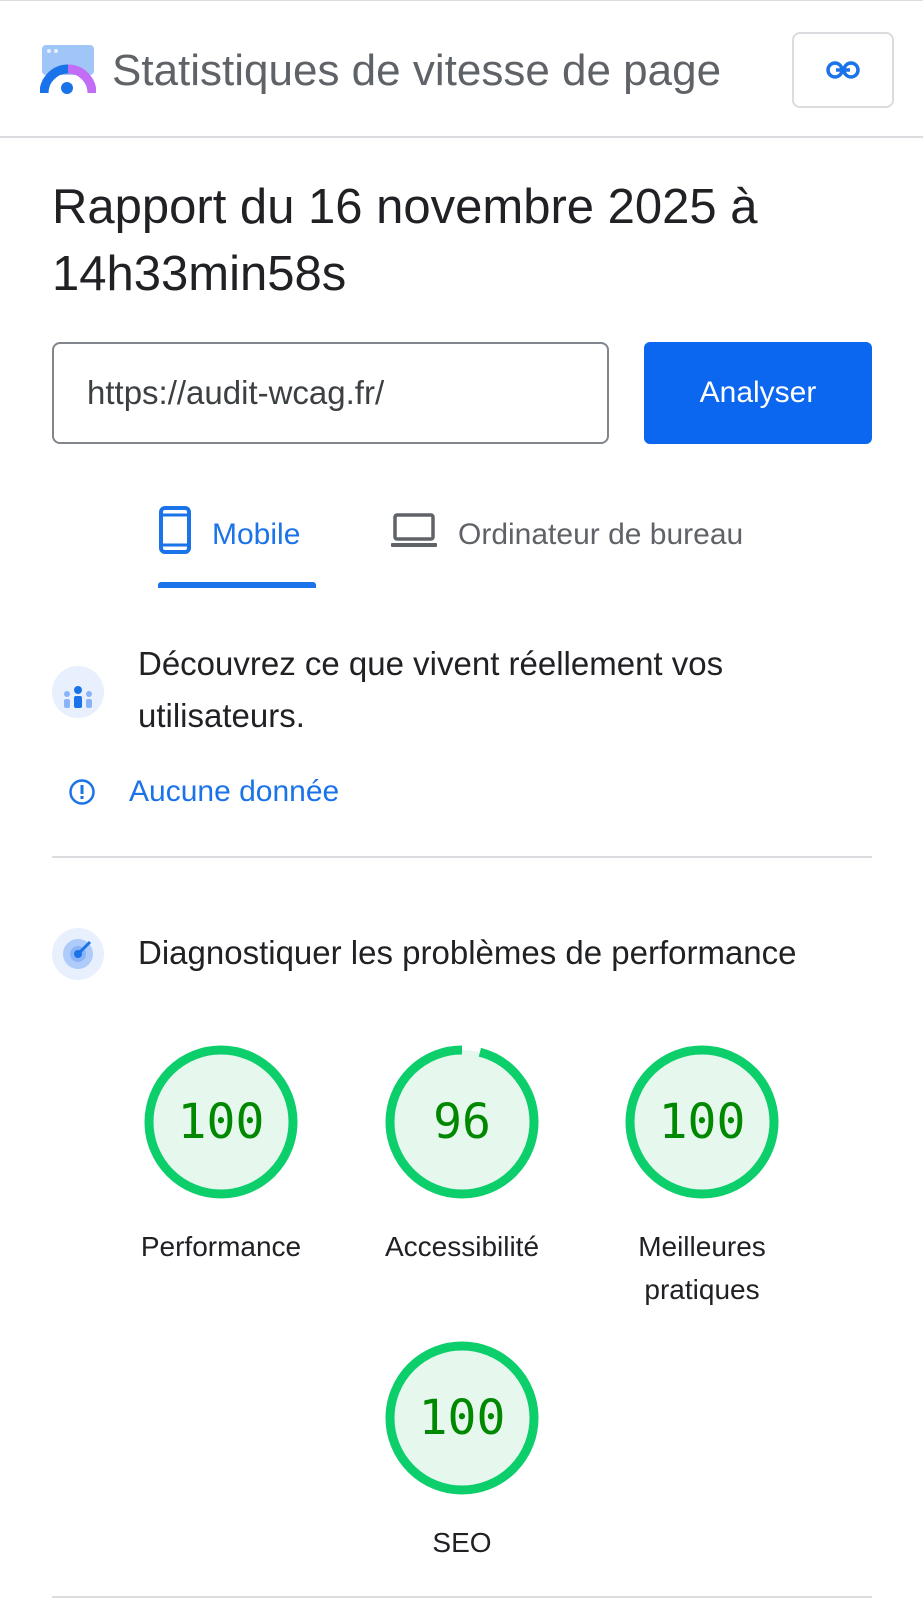  I want to click on analyse-button: Analyser, so click(758, 393).